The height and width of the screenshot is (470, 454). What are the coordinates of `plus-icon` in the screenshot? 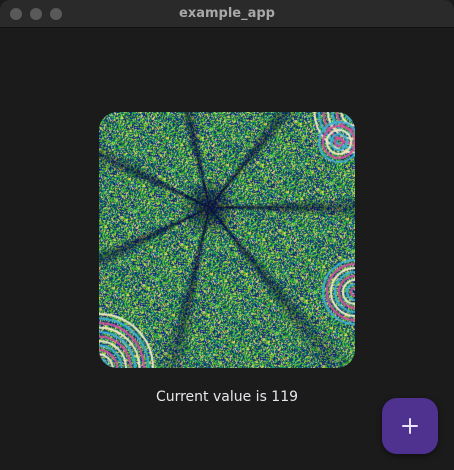 It's located at (410, 426).